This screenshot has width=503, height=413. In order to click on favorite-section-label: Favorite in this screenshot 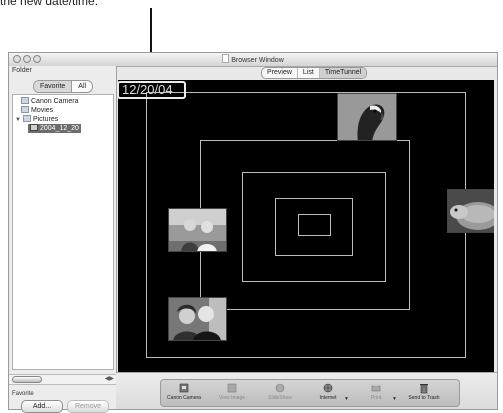, I will do `click(23, 394)`.